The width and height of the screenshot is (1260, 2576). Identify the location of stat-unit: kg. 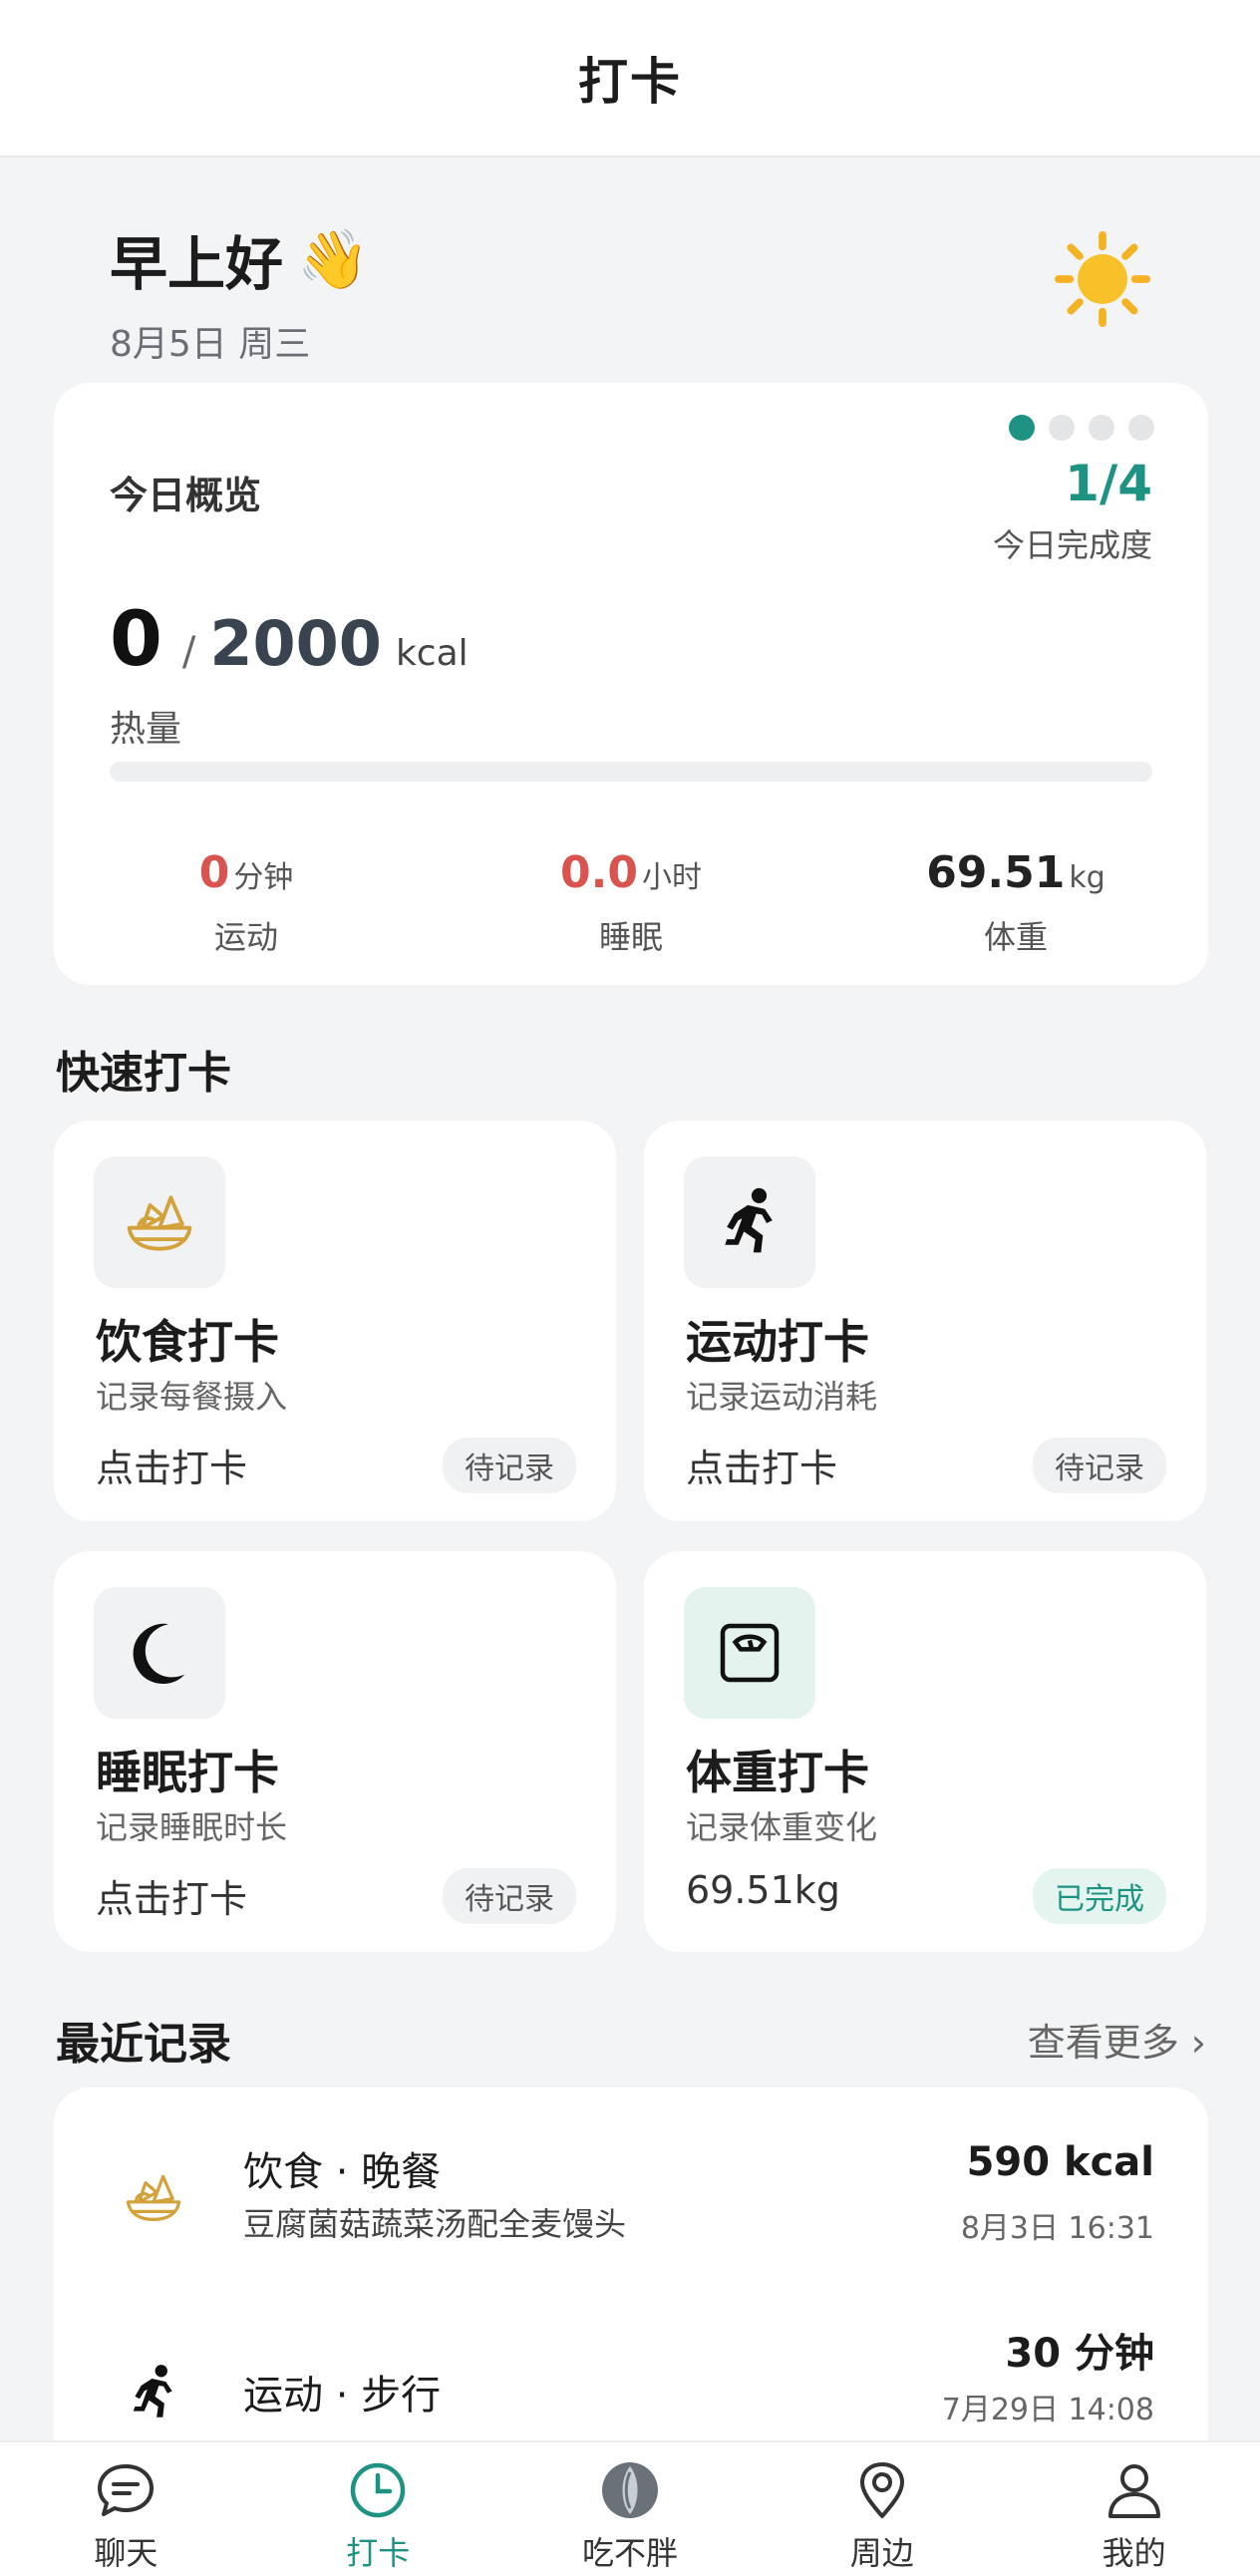
(1087, 877).